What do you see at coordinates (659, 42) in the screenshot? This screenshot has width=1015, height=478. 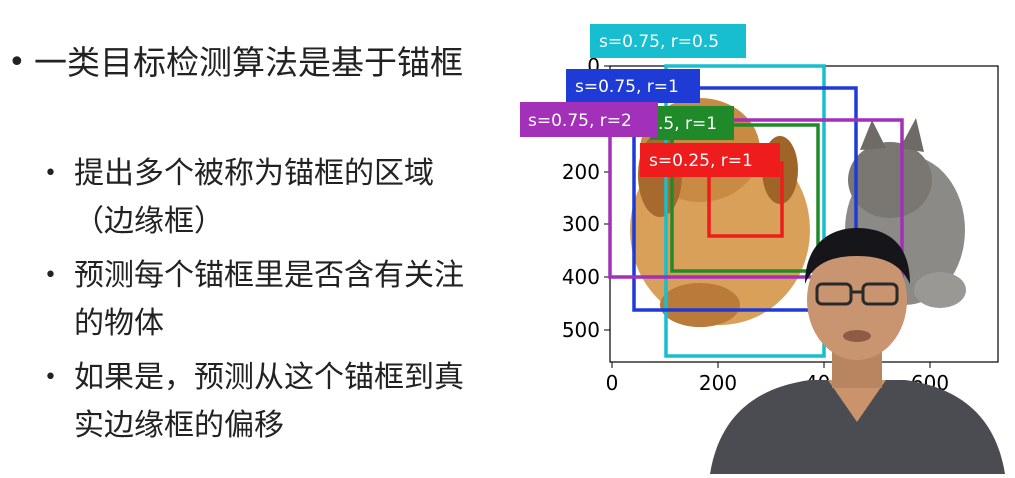 I see `label-text: s=0.75, r=0.5` at bounding box center [659, 42].